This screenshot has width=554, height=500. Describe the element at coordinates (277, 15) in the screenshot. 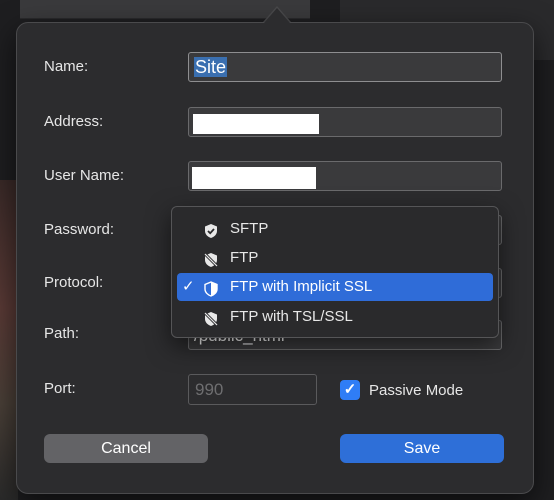

I see `popover-arrow-fill` at that location.